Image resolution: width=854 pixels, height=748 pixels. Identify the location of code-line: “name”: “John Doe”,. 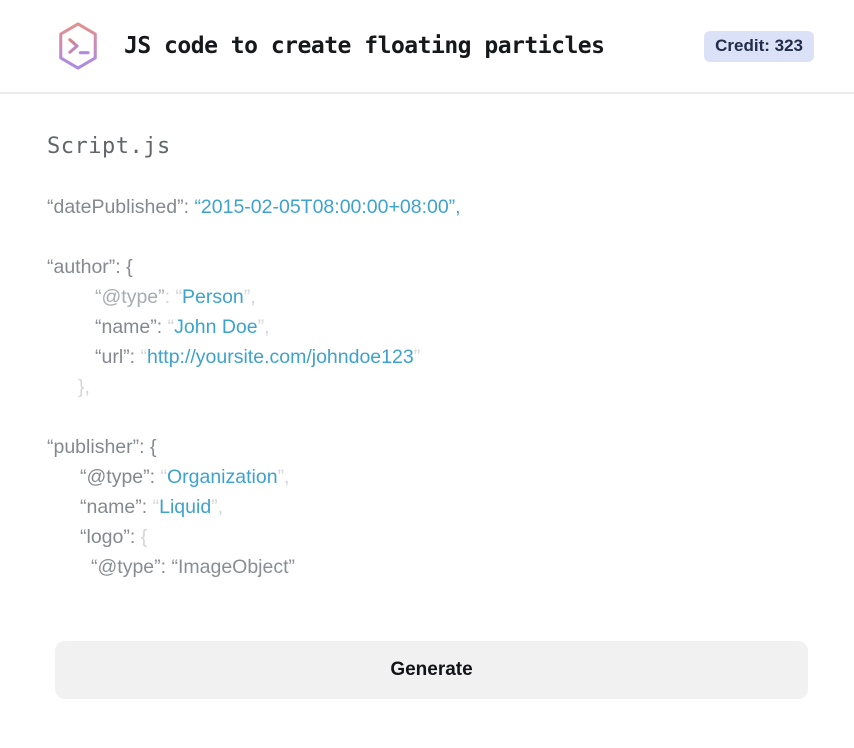
(427, 327).